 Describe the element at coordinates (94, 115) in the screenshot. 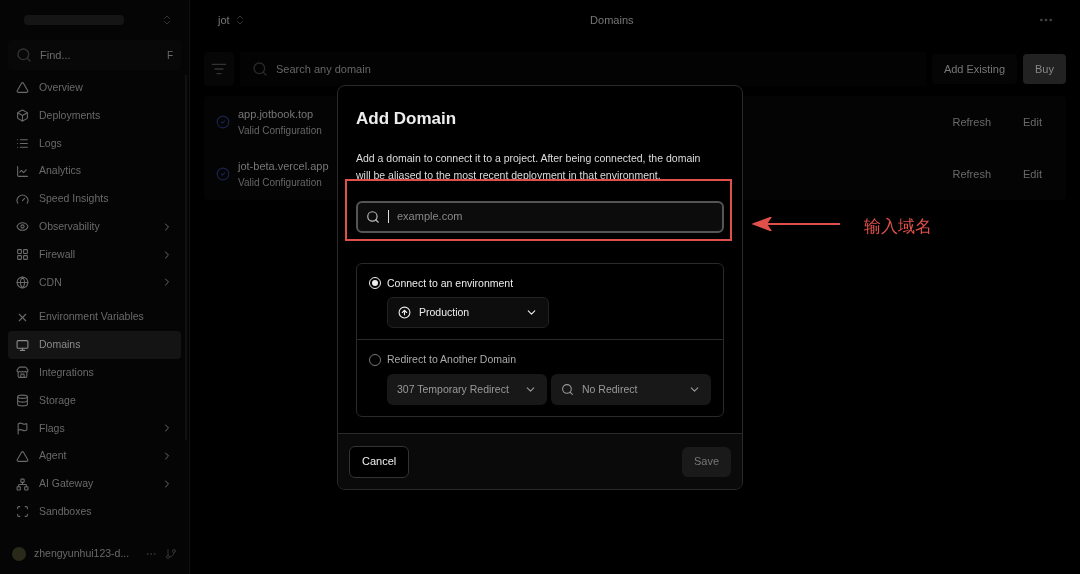

I see `sidebar-item: Deployments` at that location.